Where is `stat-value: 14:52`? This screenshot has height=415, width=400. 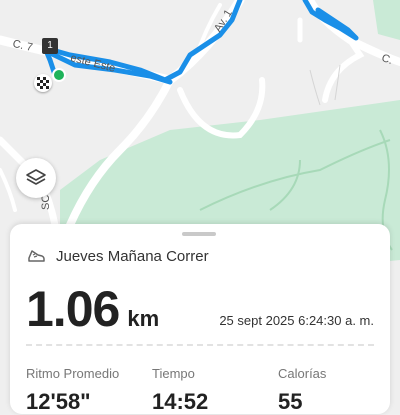
stat-value: 14:52 is located at coordinates (180, 401).